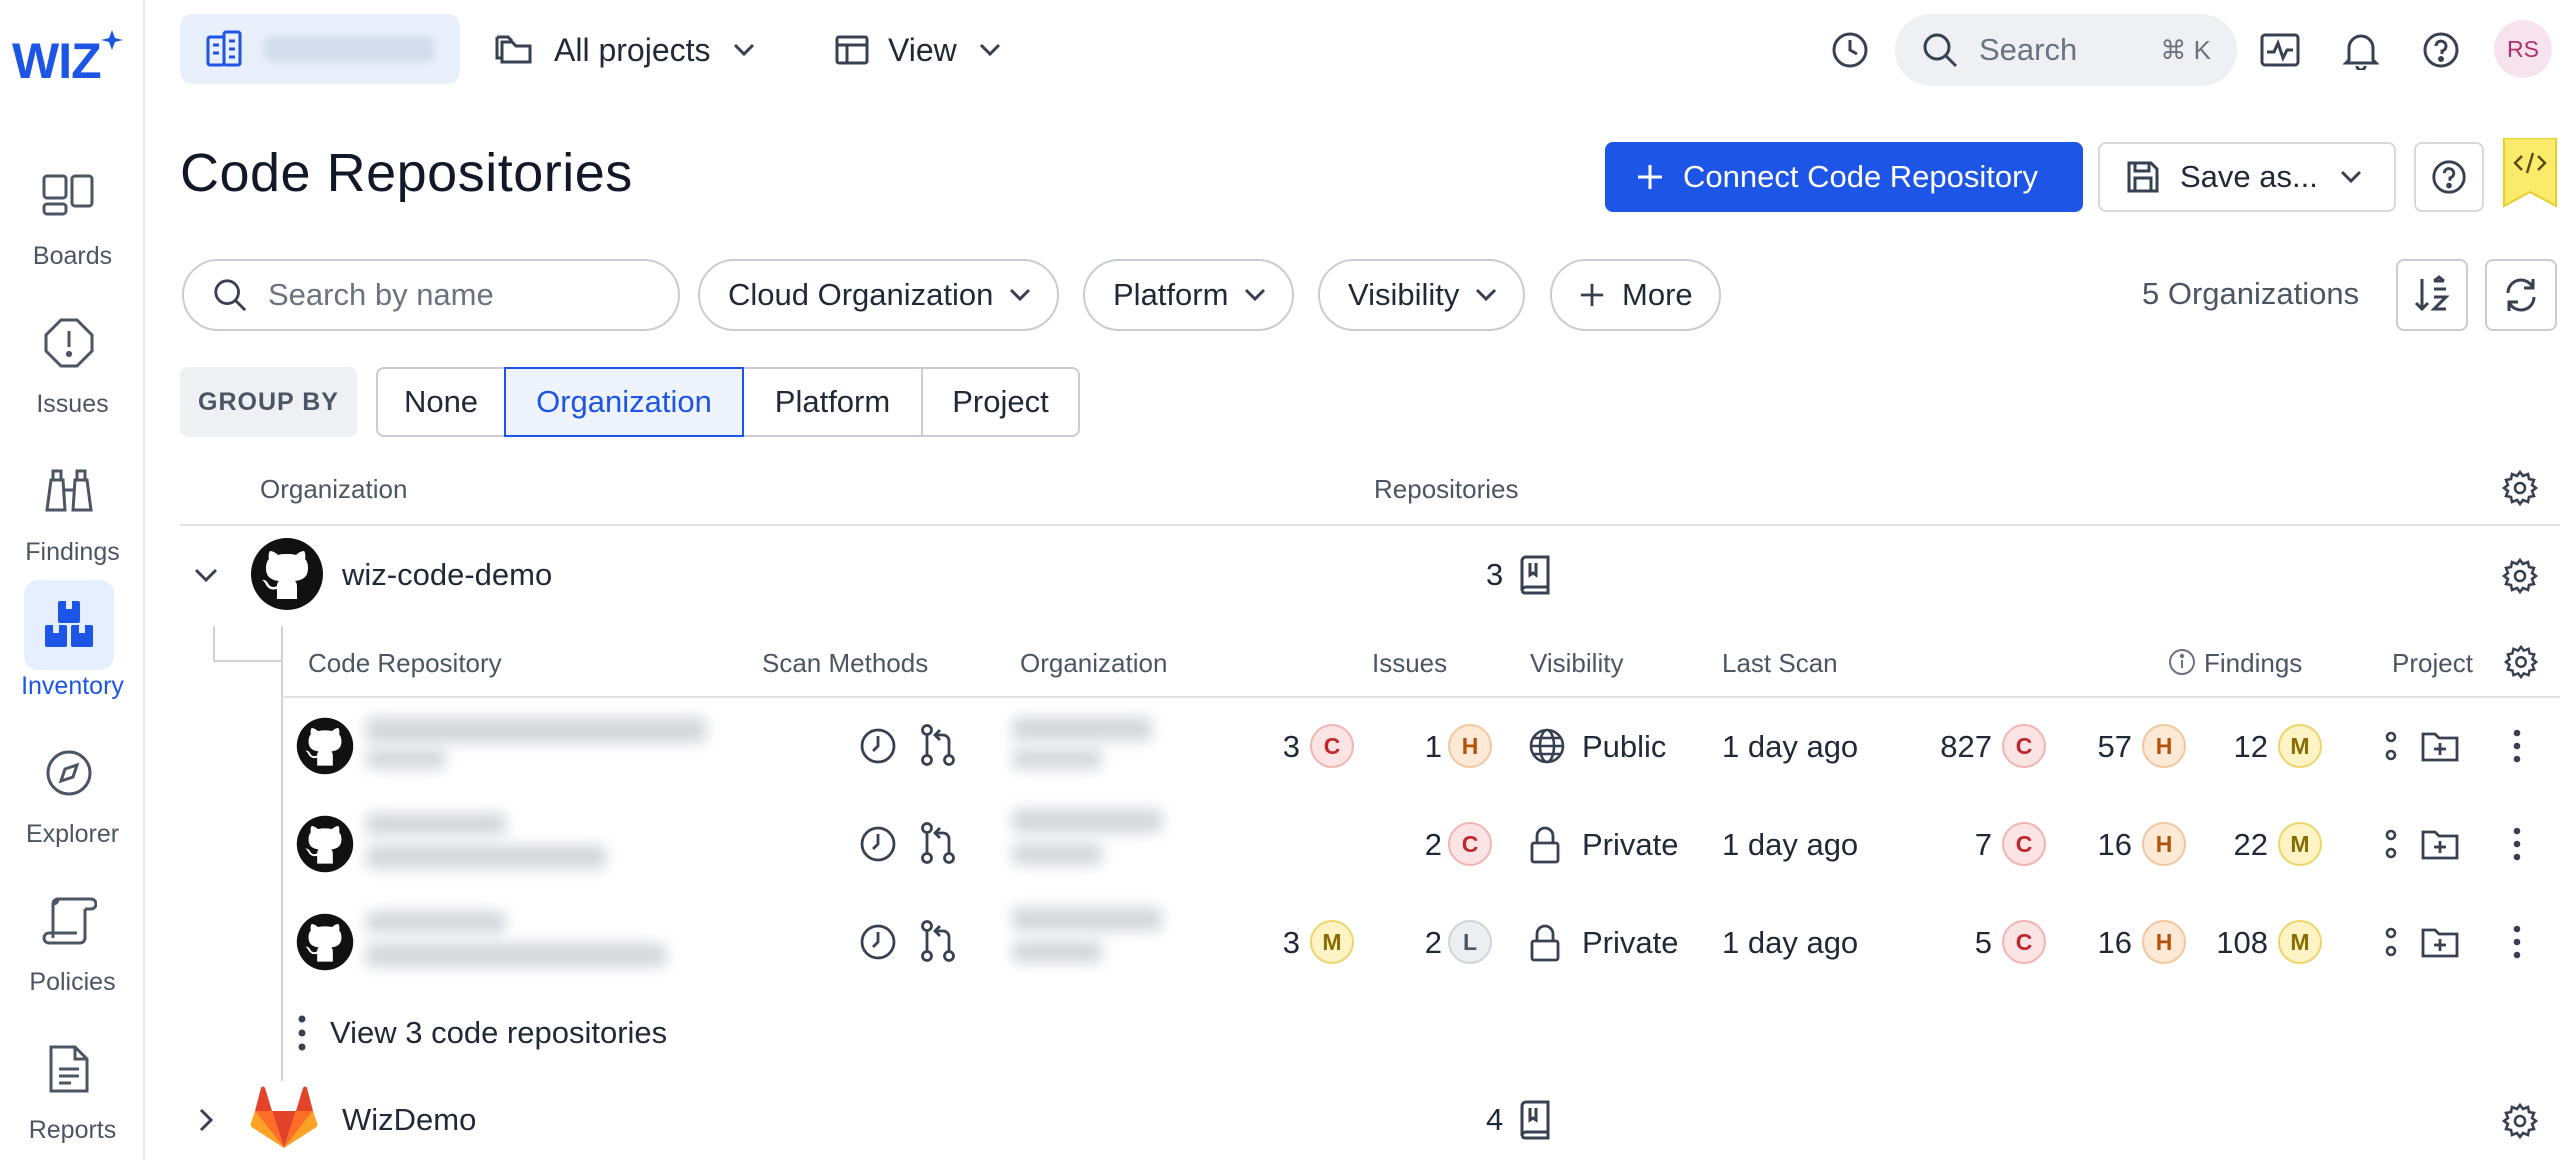  I want to click on view-selector: View, so click(917, 50).